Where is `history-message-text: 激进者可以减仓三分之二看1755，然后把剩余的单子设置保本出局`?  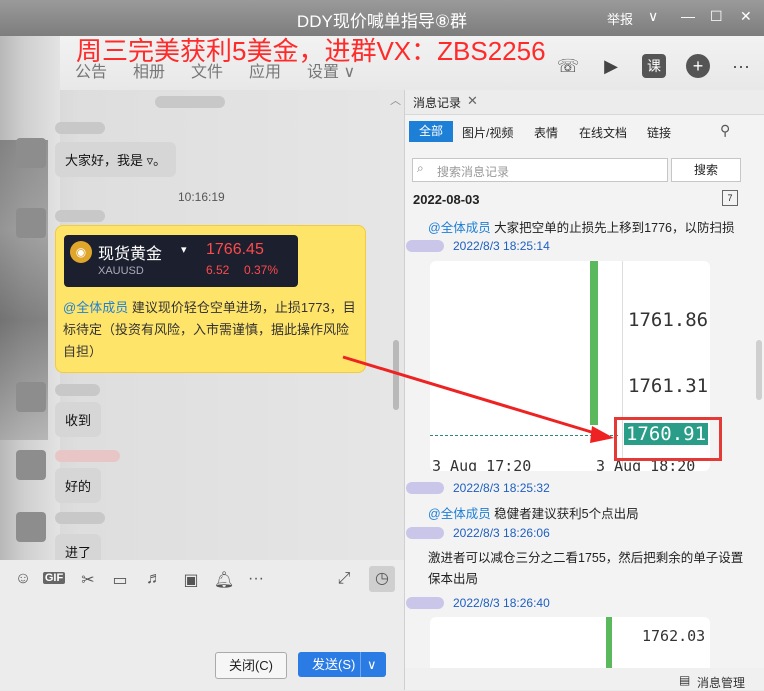 history-message-text: 激进者可以减仓三分之二看1755，然后把剩余的单子设置保本出局 is located at coordinates (586, 568).